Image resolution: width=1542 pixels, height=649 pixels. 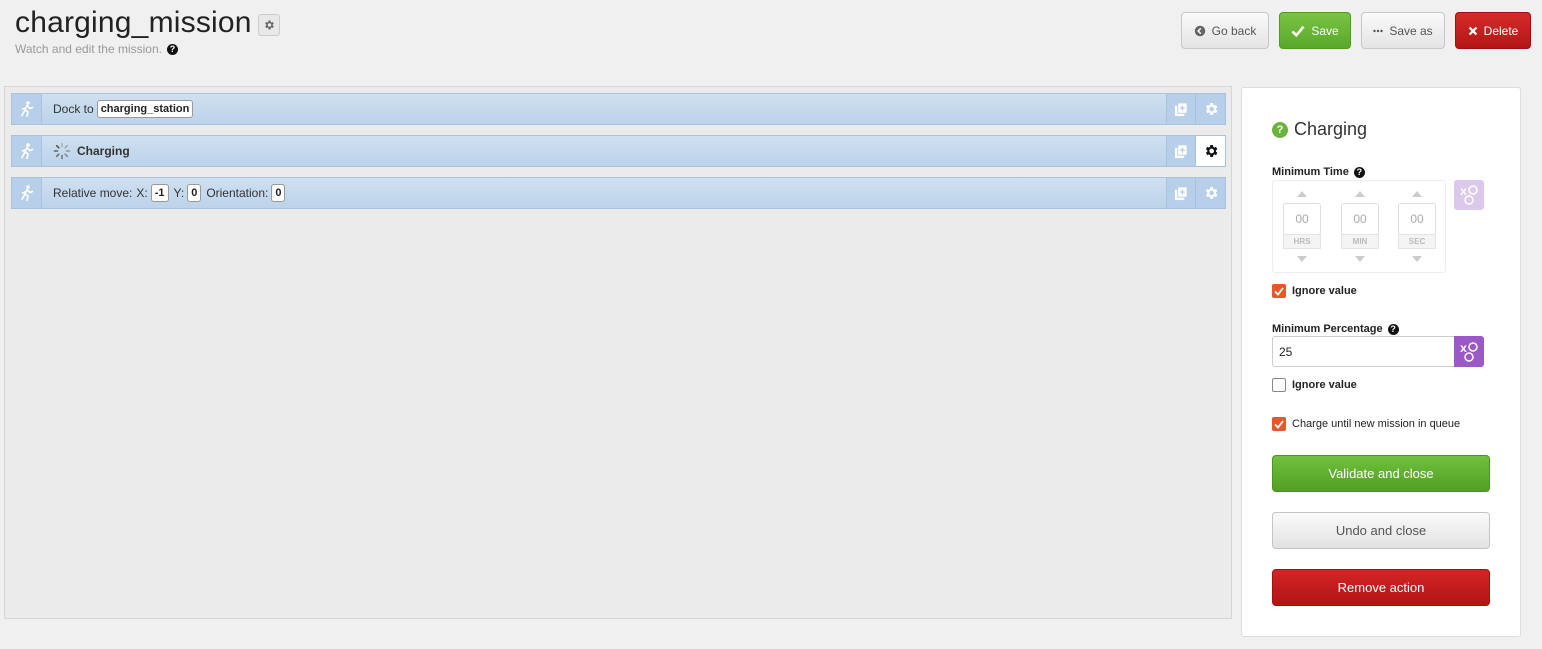 I want to click on subtitle: Watch and edit the mission. ?, so click(x=96, y=49).